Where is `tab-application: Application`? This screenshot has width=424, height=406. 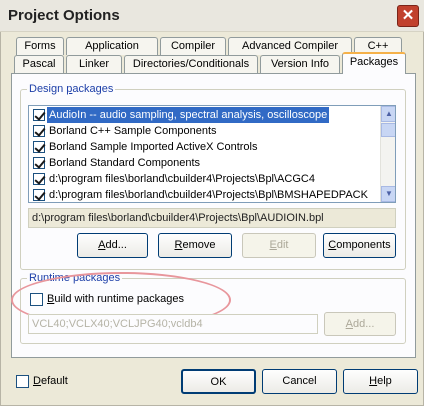 tab-application: Application is located at coordinates (112, 46).